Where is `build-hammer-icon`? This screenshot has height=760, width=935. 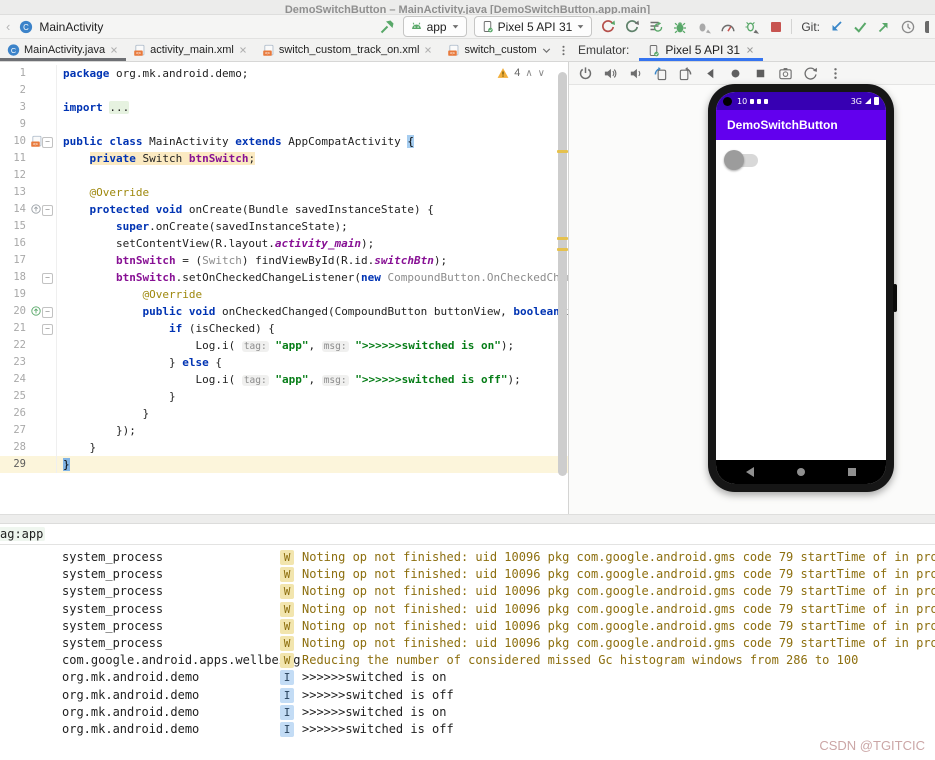
build-hammer-icon is located at coordinates (387, 26).